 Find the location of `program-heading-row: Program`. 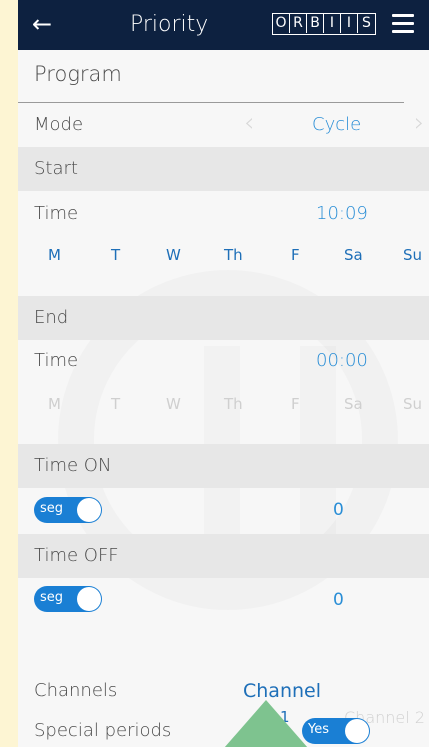

program-heading-row: Program is located at coordinates (211, 82).